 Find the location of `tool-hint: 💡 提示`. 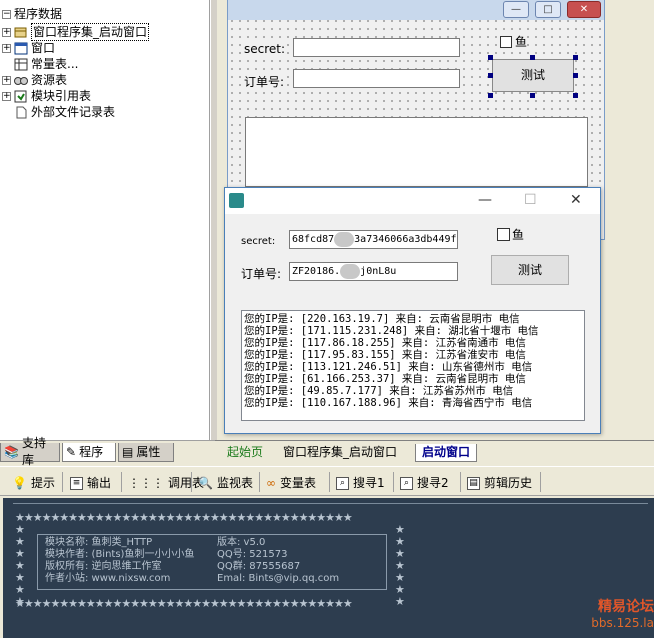

tool-hint: 💡 提示 is located at coordinates (33, 483).